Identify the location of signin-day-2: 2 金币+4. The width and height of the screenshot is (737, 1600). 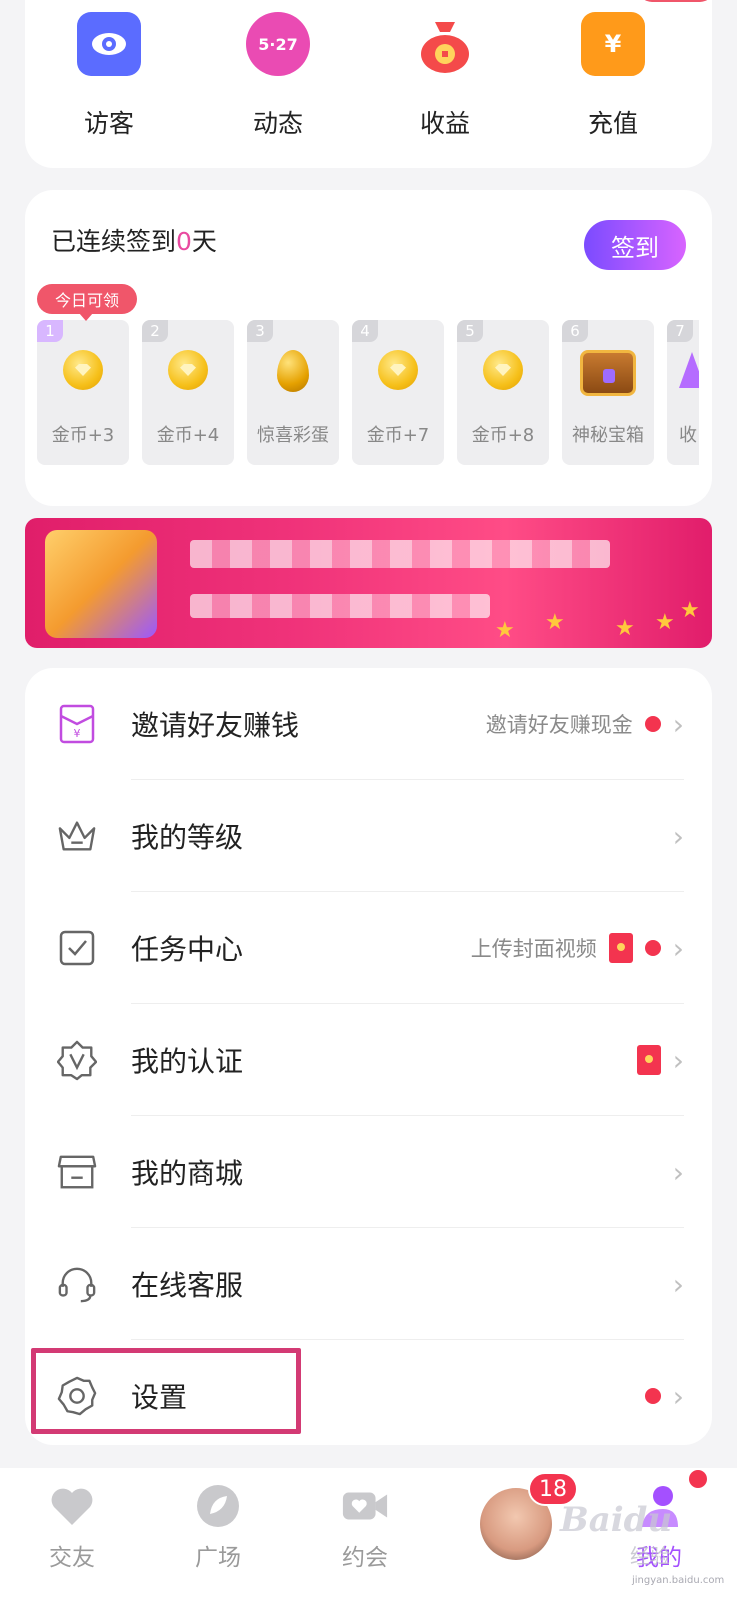
(188, 392).